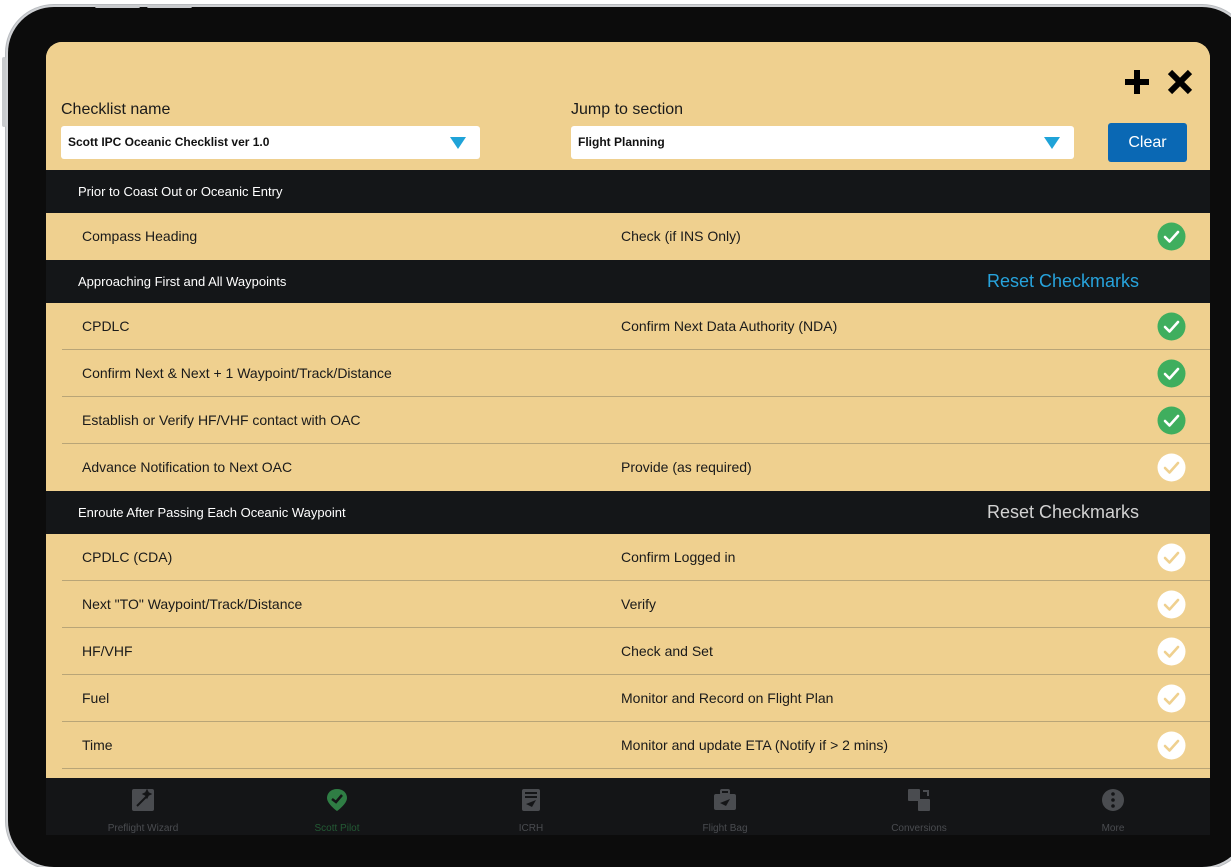  I want to click on jump-to-section-value: Flight Planning, so click(621, 142).